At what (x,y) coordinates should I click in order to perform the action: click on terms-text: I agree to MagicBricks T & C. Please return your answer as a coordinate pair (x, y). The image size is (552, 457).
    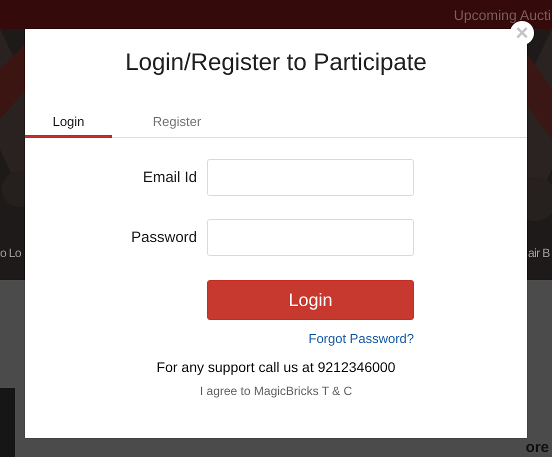
    Looking at the image, I should click on (276, 391).